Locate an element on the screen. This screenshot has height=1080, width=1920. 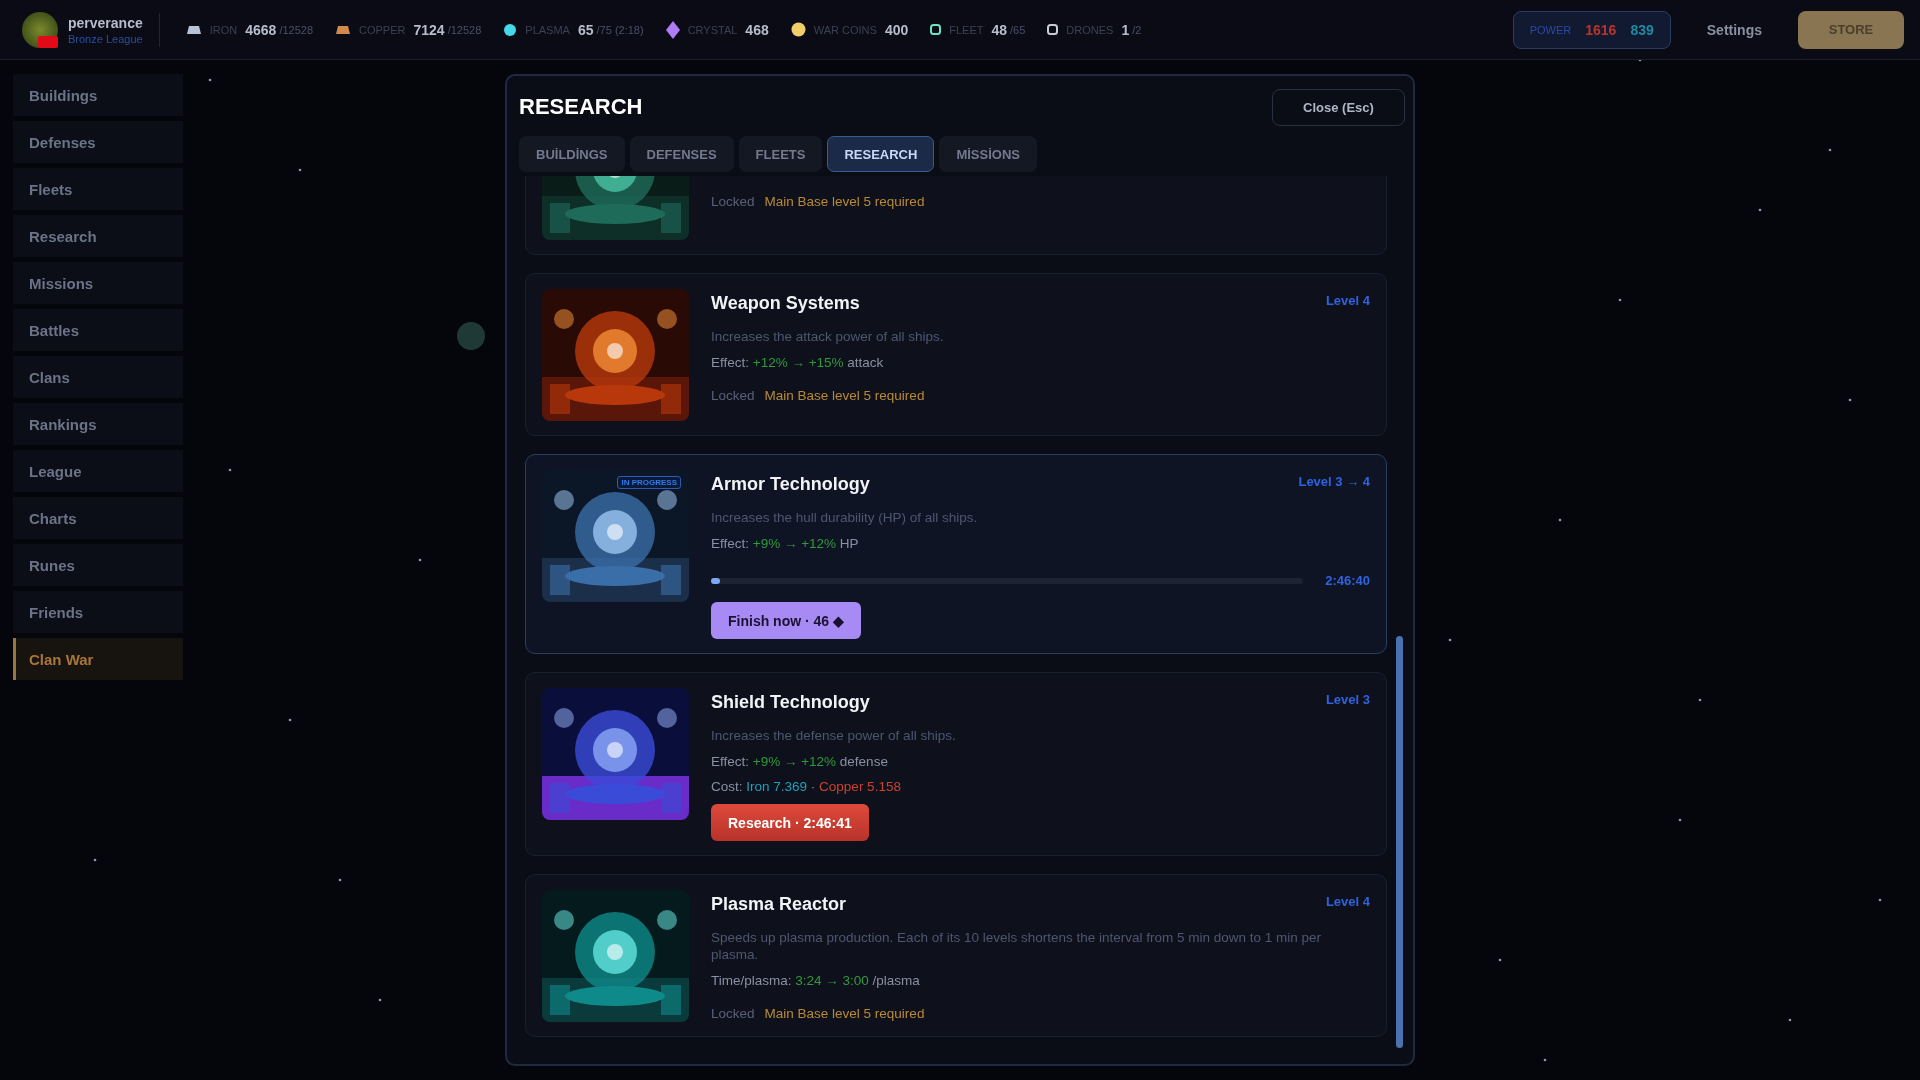
tab: MİSSİONS is located at coordinates (988, 154).